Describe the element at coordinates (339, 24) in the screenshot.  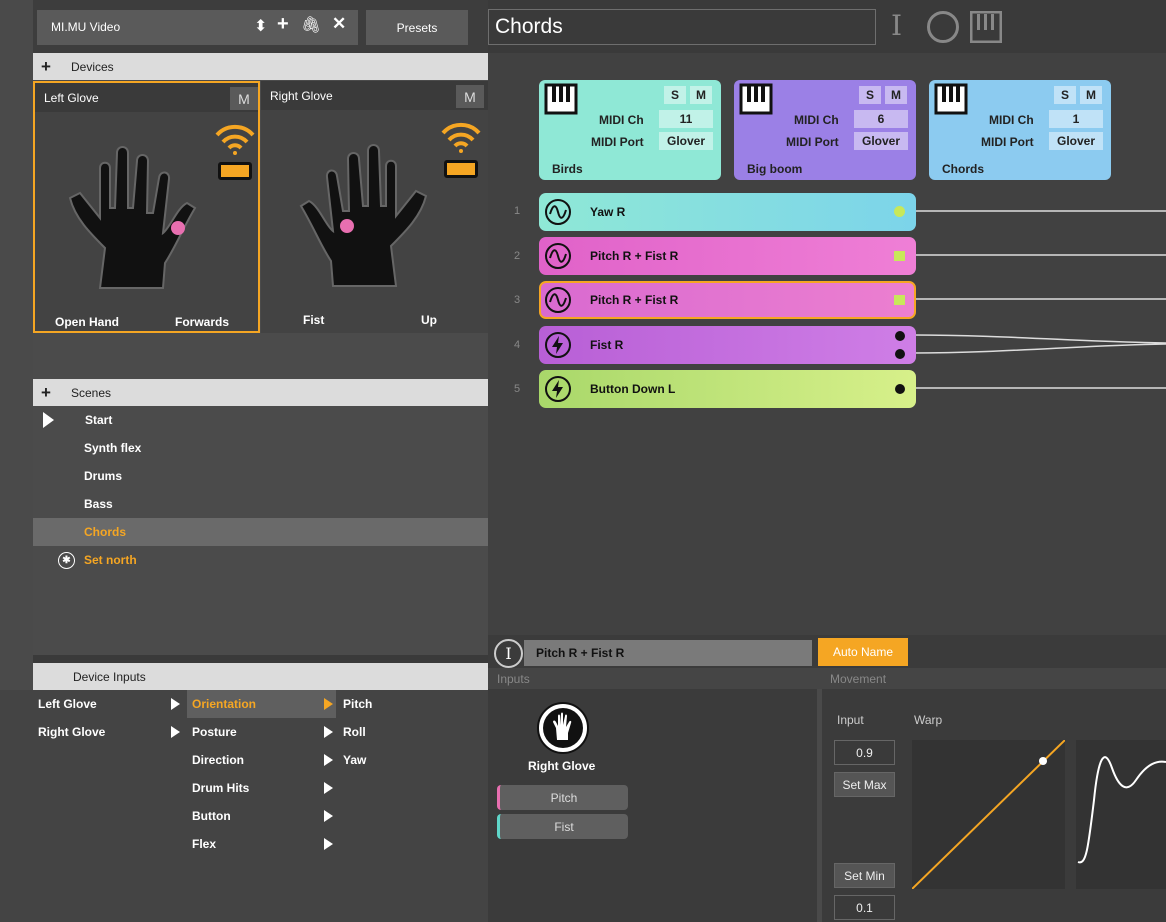
I see `close-icon: ✕` at that location.